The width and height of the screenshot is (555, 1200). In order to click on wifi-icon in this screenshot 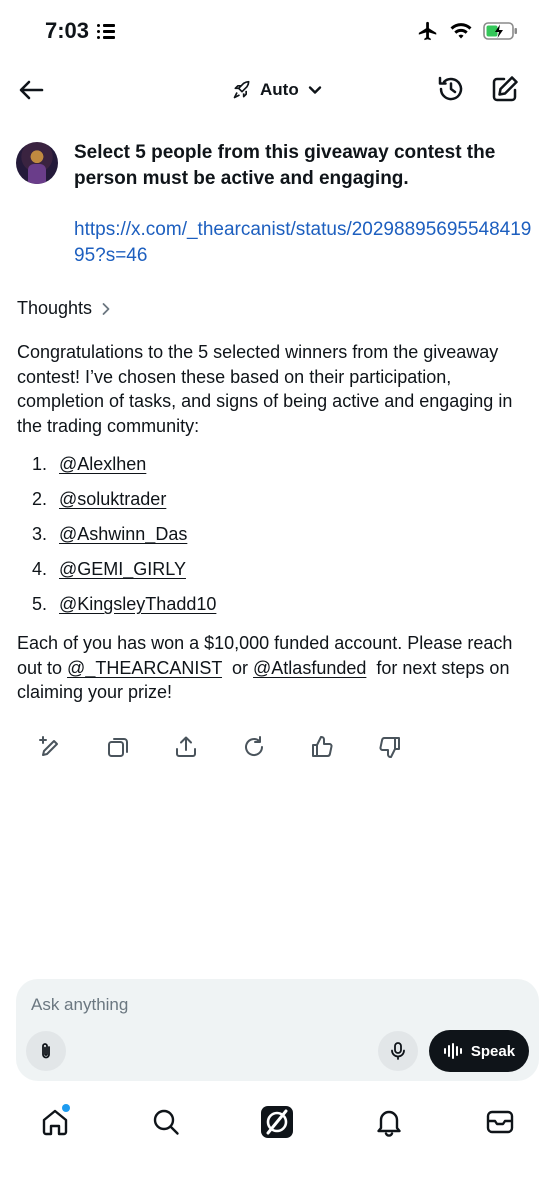, I will do `click(461, 31)`.